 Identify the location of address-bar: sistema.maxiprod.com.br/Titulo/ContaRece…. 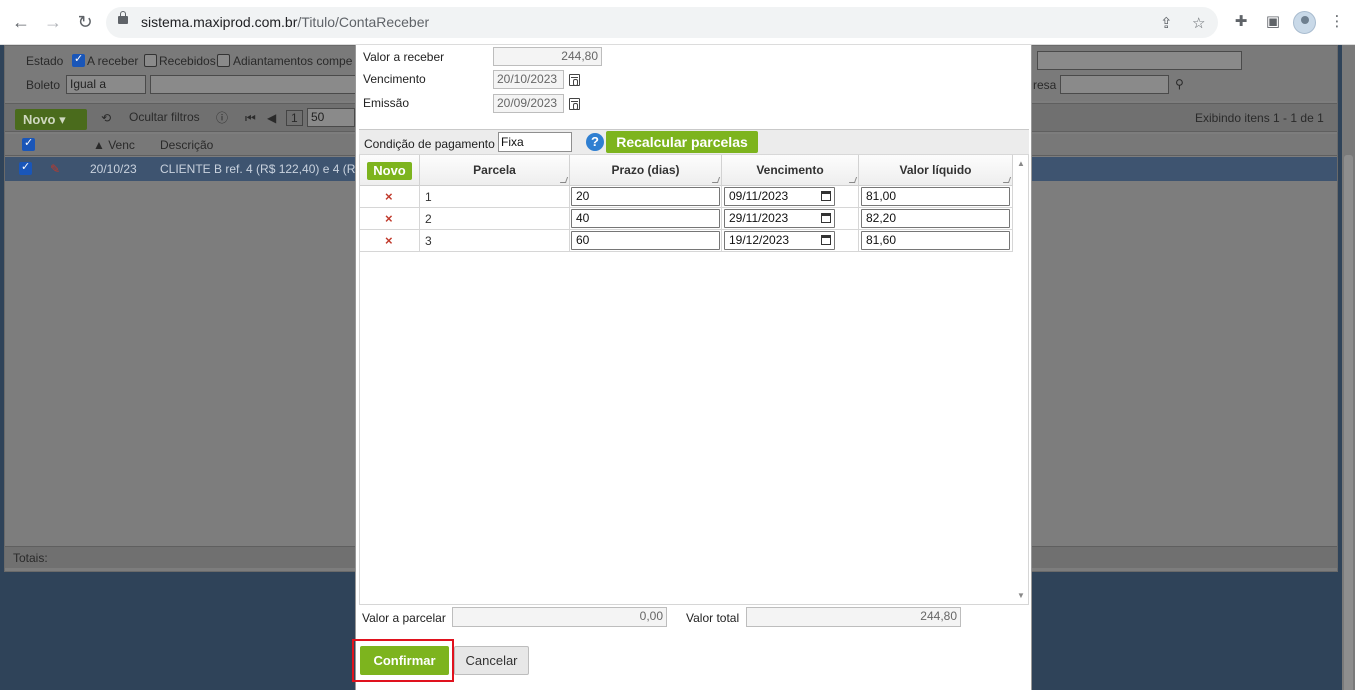
(662, 22).